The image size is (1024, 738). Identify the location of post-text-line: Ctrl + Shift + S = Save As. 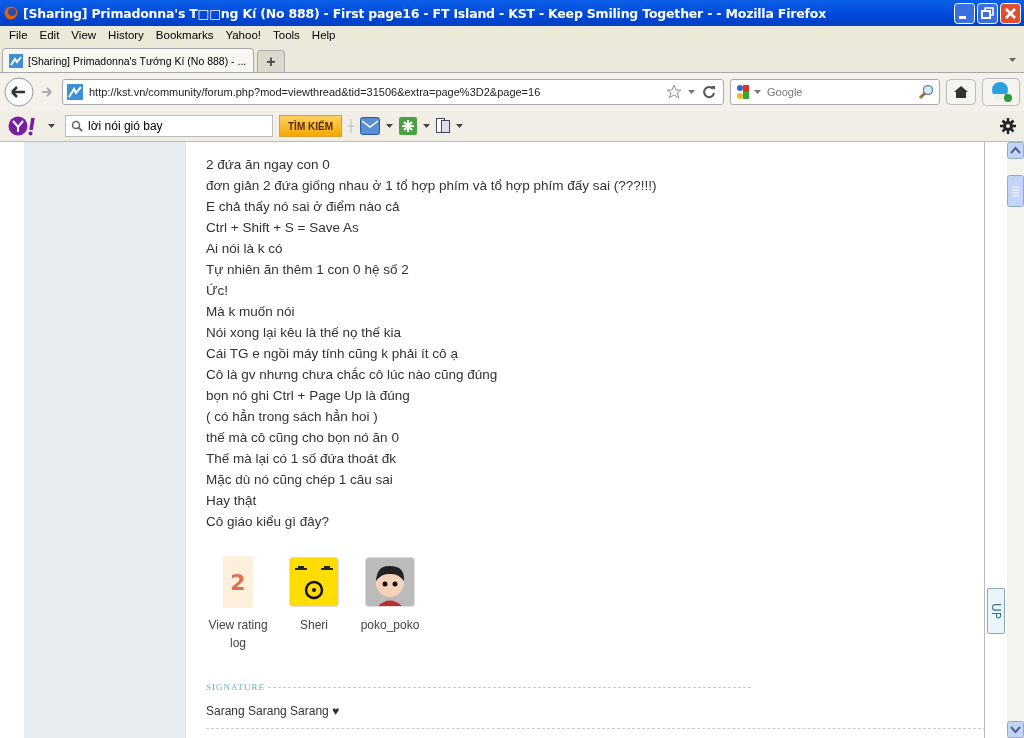
(283, 228).